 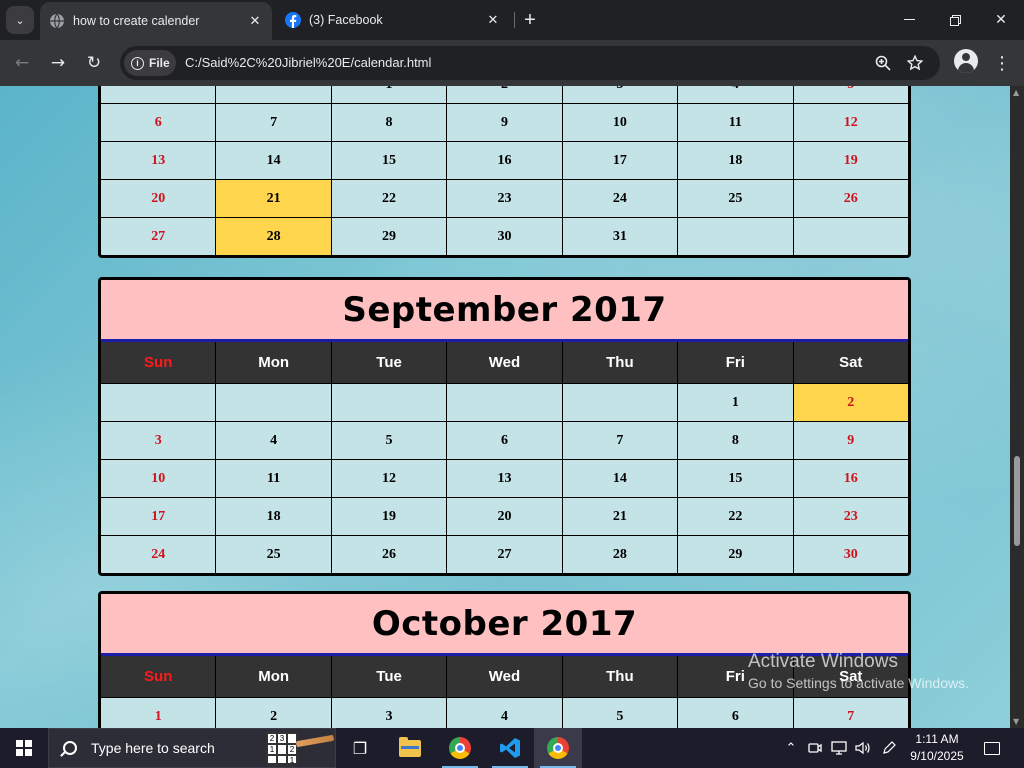 I want to click on week-row: 24 25 26 27 28 29 30, so click(x=504, y=554).